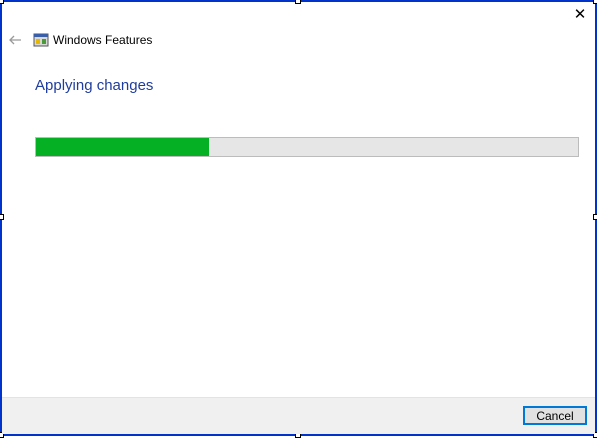 The height and width of the screenshot is (438, 597). What do you see at coordinates (103, 40) in the screenshot?
I see `window-title: Windows Features` at bounding box center [103, 40].